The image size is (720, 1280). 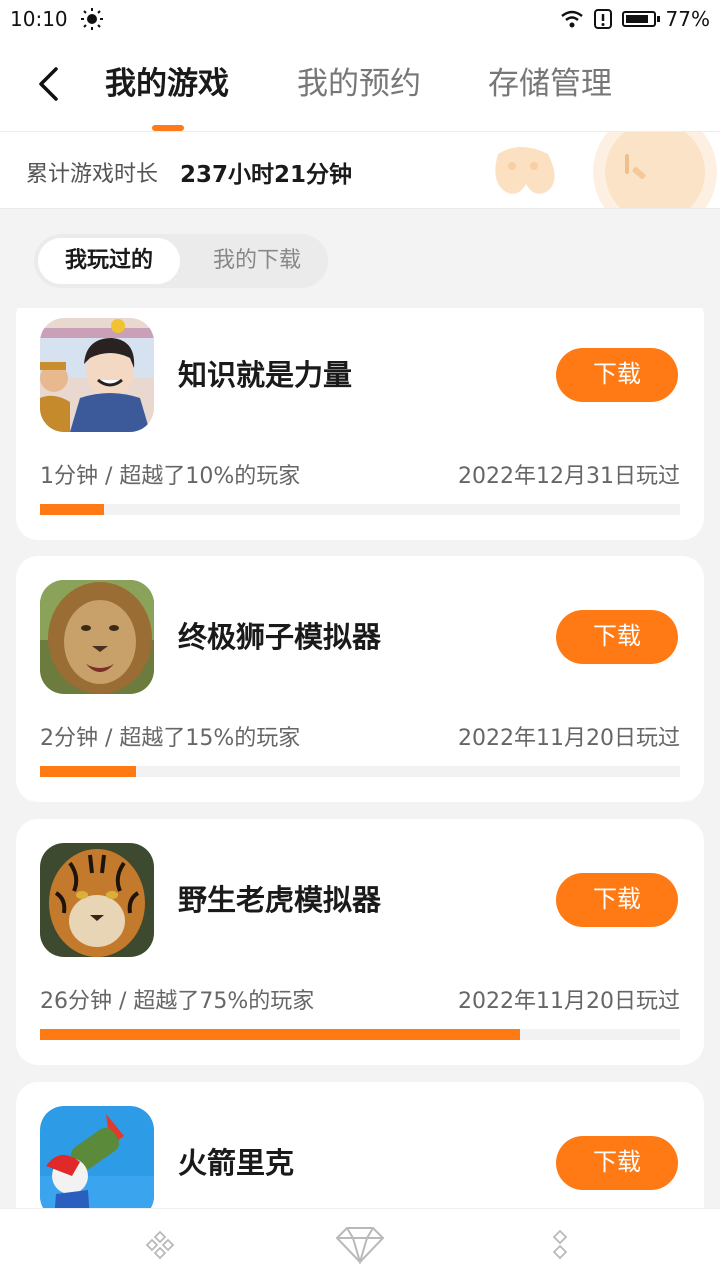 What do you see at coordinates (266, 175) in the screenshot?
I see `playtime-value: 237小时21分钟` at bounding box center [266, 175].